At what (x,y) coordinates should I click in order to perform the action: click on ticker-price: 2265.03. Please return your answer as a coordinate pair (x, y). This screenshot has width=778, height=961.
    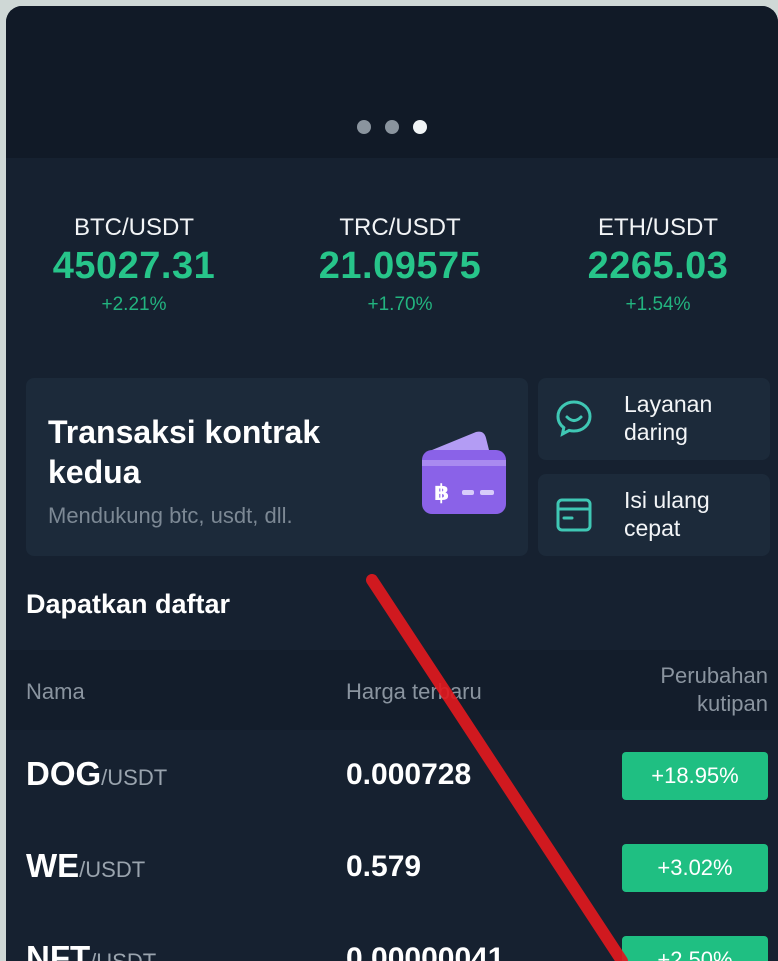
    Looking at the image, I should click on (658, 266).